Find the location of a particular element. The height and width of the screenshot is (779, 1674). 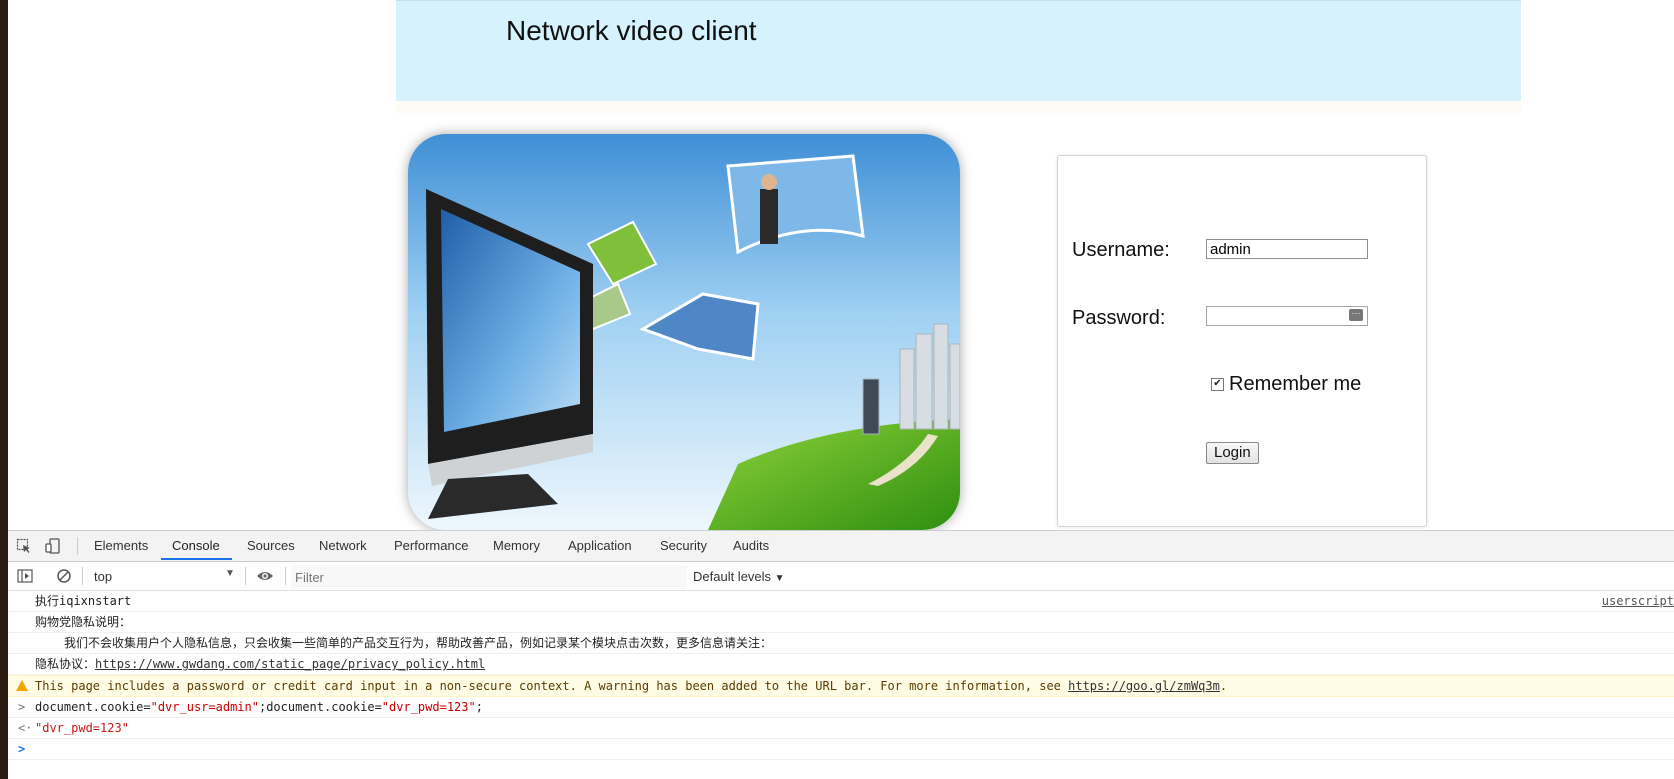

input-prompt-icon: > is located at coordinates (22, 707).